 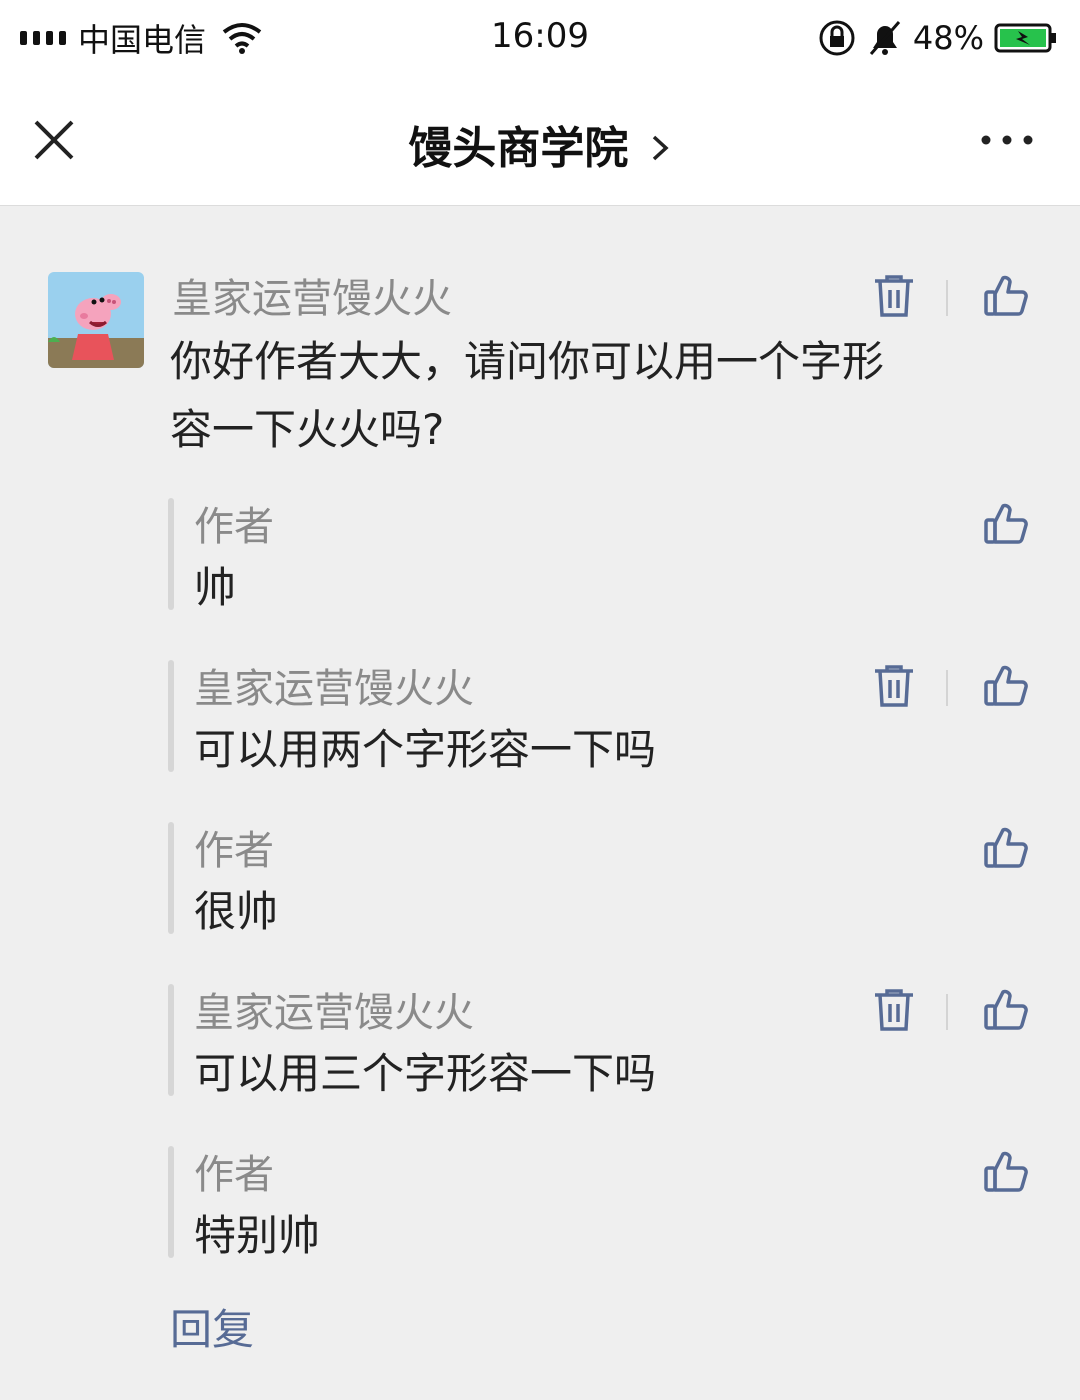 What do you see at coordinates (660, 148) in the screenshot?
I see `chevron-right-icon` at bounding box center [660, 148].